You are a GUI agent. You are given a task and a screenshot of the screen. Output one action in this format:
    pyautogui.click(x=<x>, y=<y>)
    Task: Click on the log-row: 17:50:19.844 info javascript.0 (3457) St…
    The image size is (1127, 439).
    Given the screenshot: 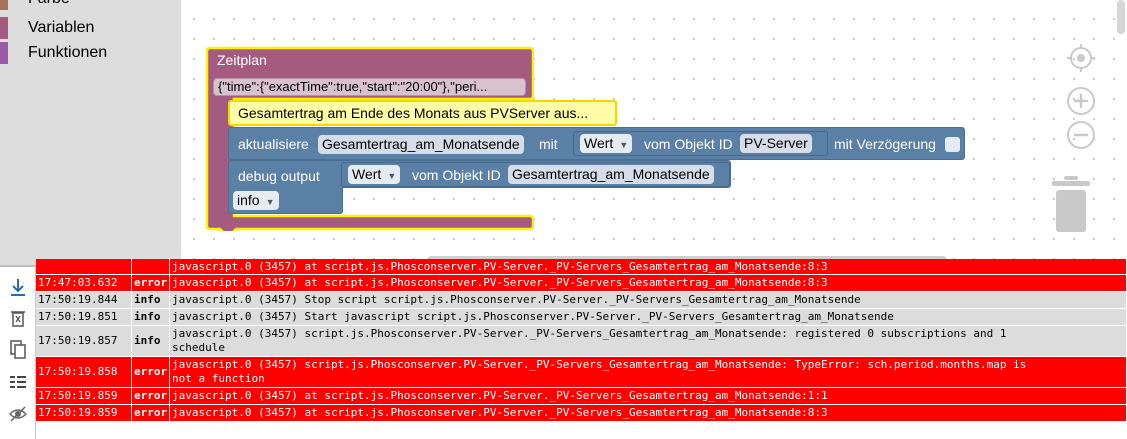 What is the action you would take?
    pyautogui.click(x=581, y=300)
    